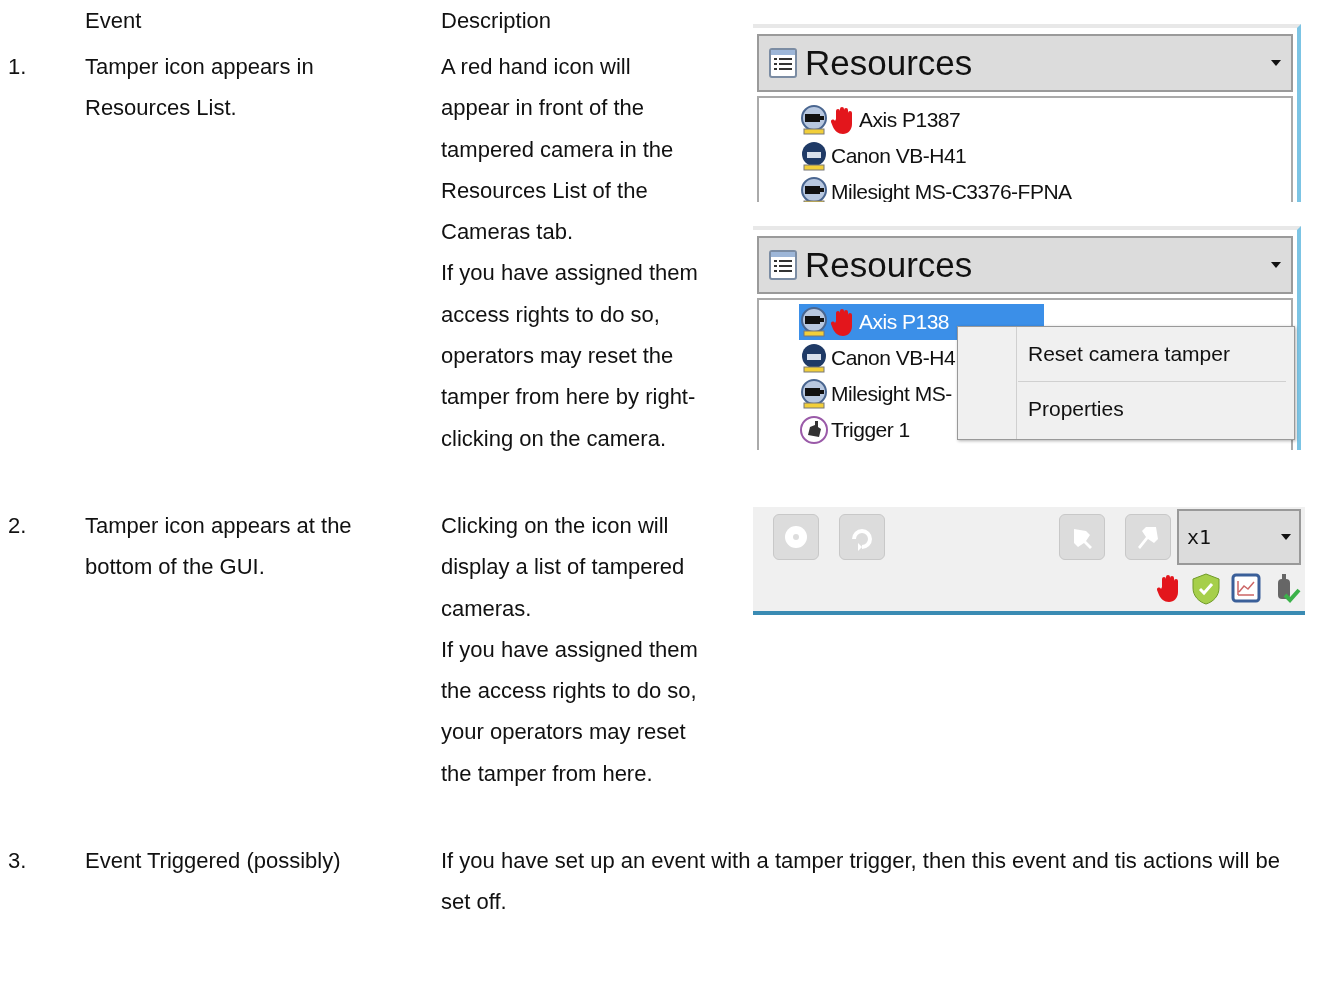 This screenshot has height=996, width=1319. Describe the element at coordinates (213, 861) in the screenshot. I see `event-text: Event Triggered (possibly)` at that location.